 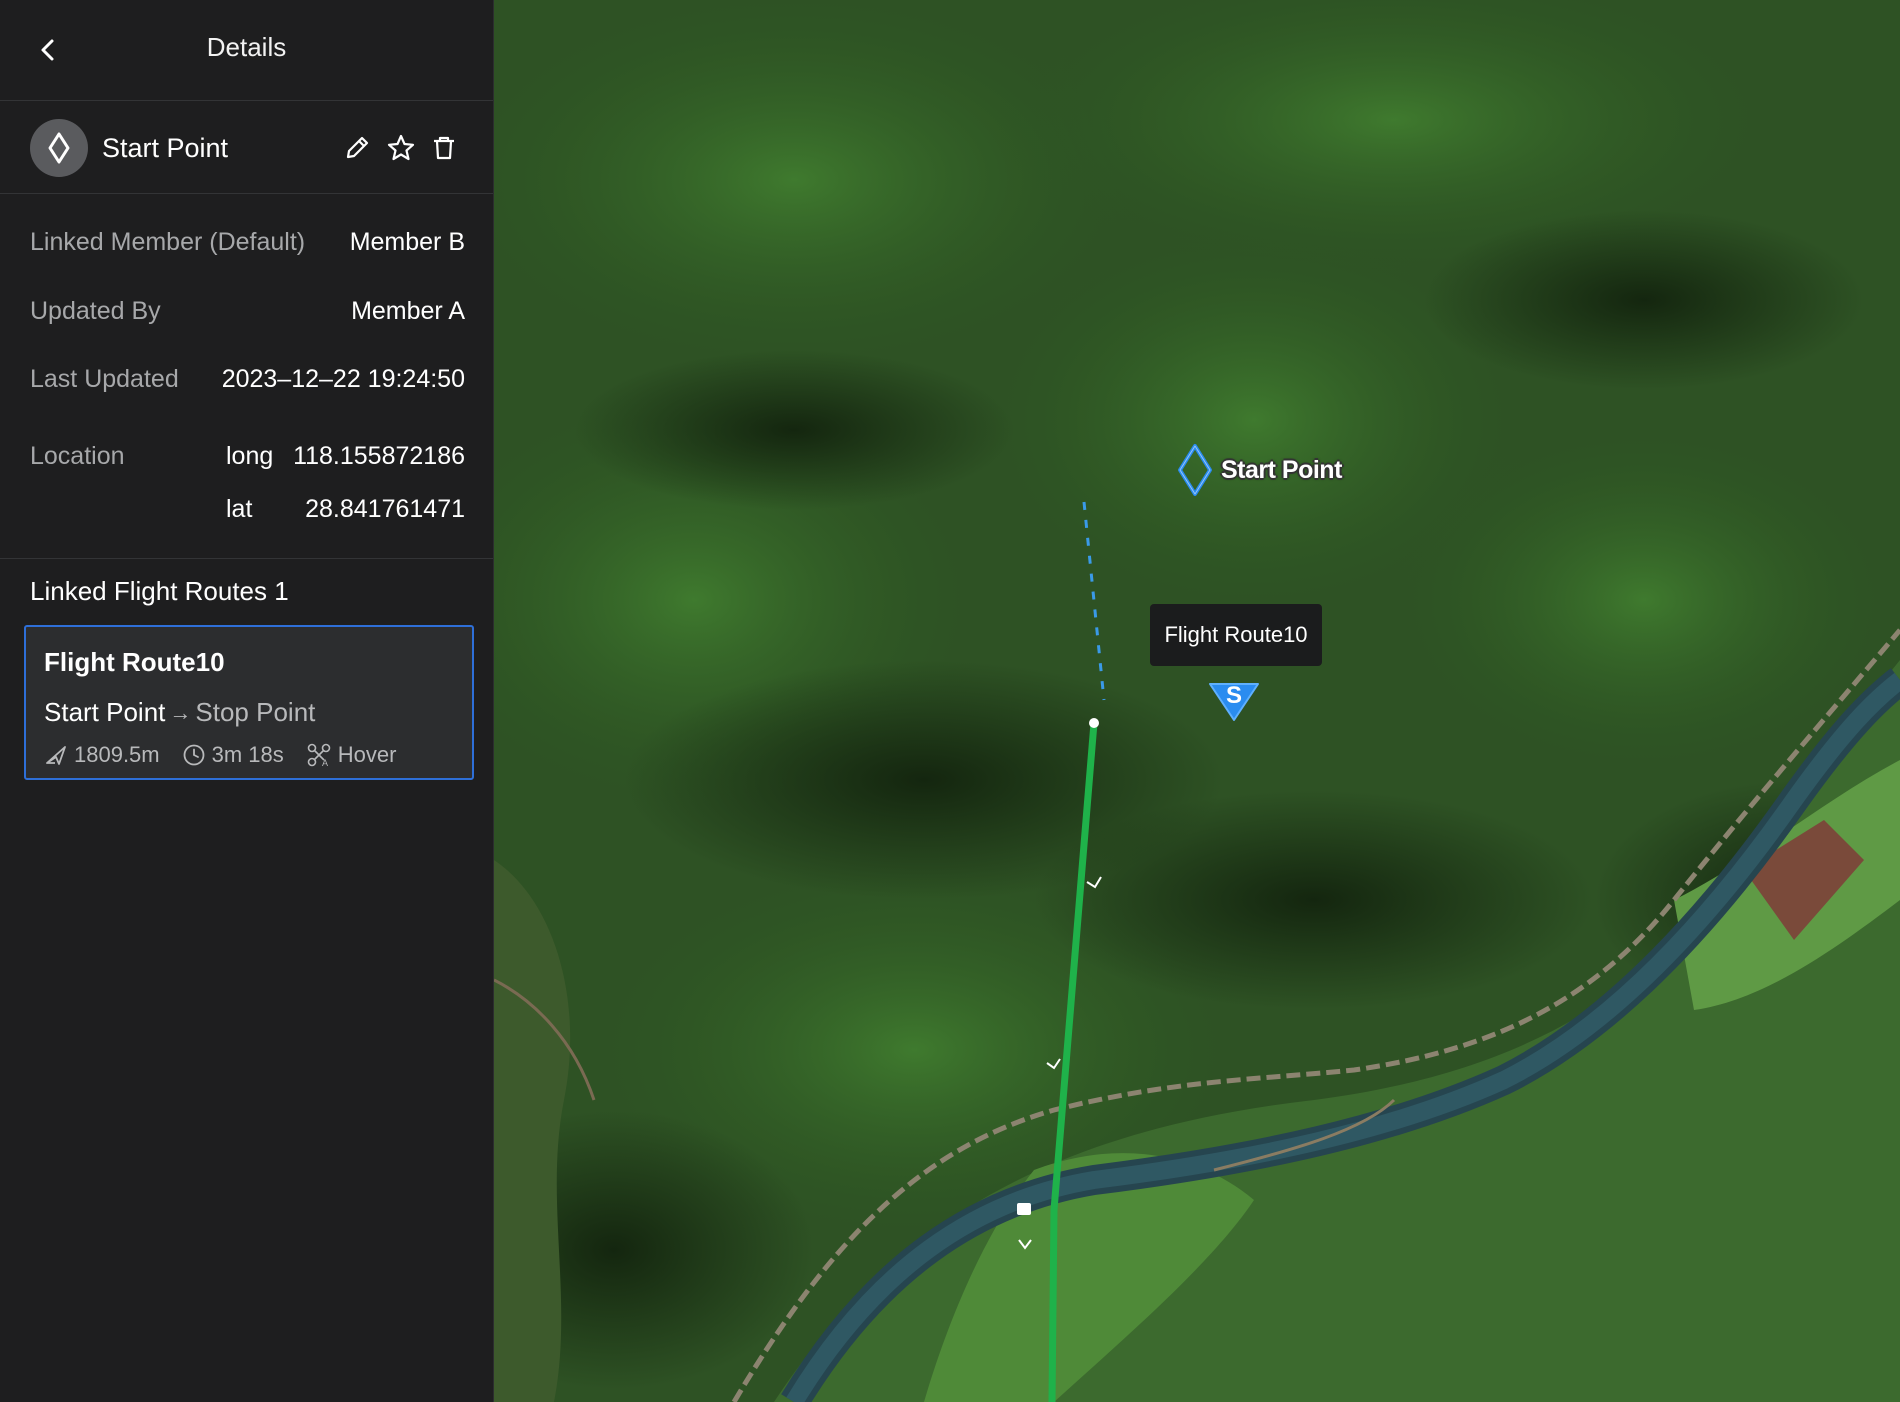 What do you see at coordinates (407, 242) in the screenshot?
I see `linked-member-value: Member B` at bounding box center [407, 242].